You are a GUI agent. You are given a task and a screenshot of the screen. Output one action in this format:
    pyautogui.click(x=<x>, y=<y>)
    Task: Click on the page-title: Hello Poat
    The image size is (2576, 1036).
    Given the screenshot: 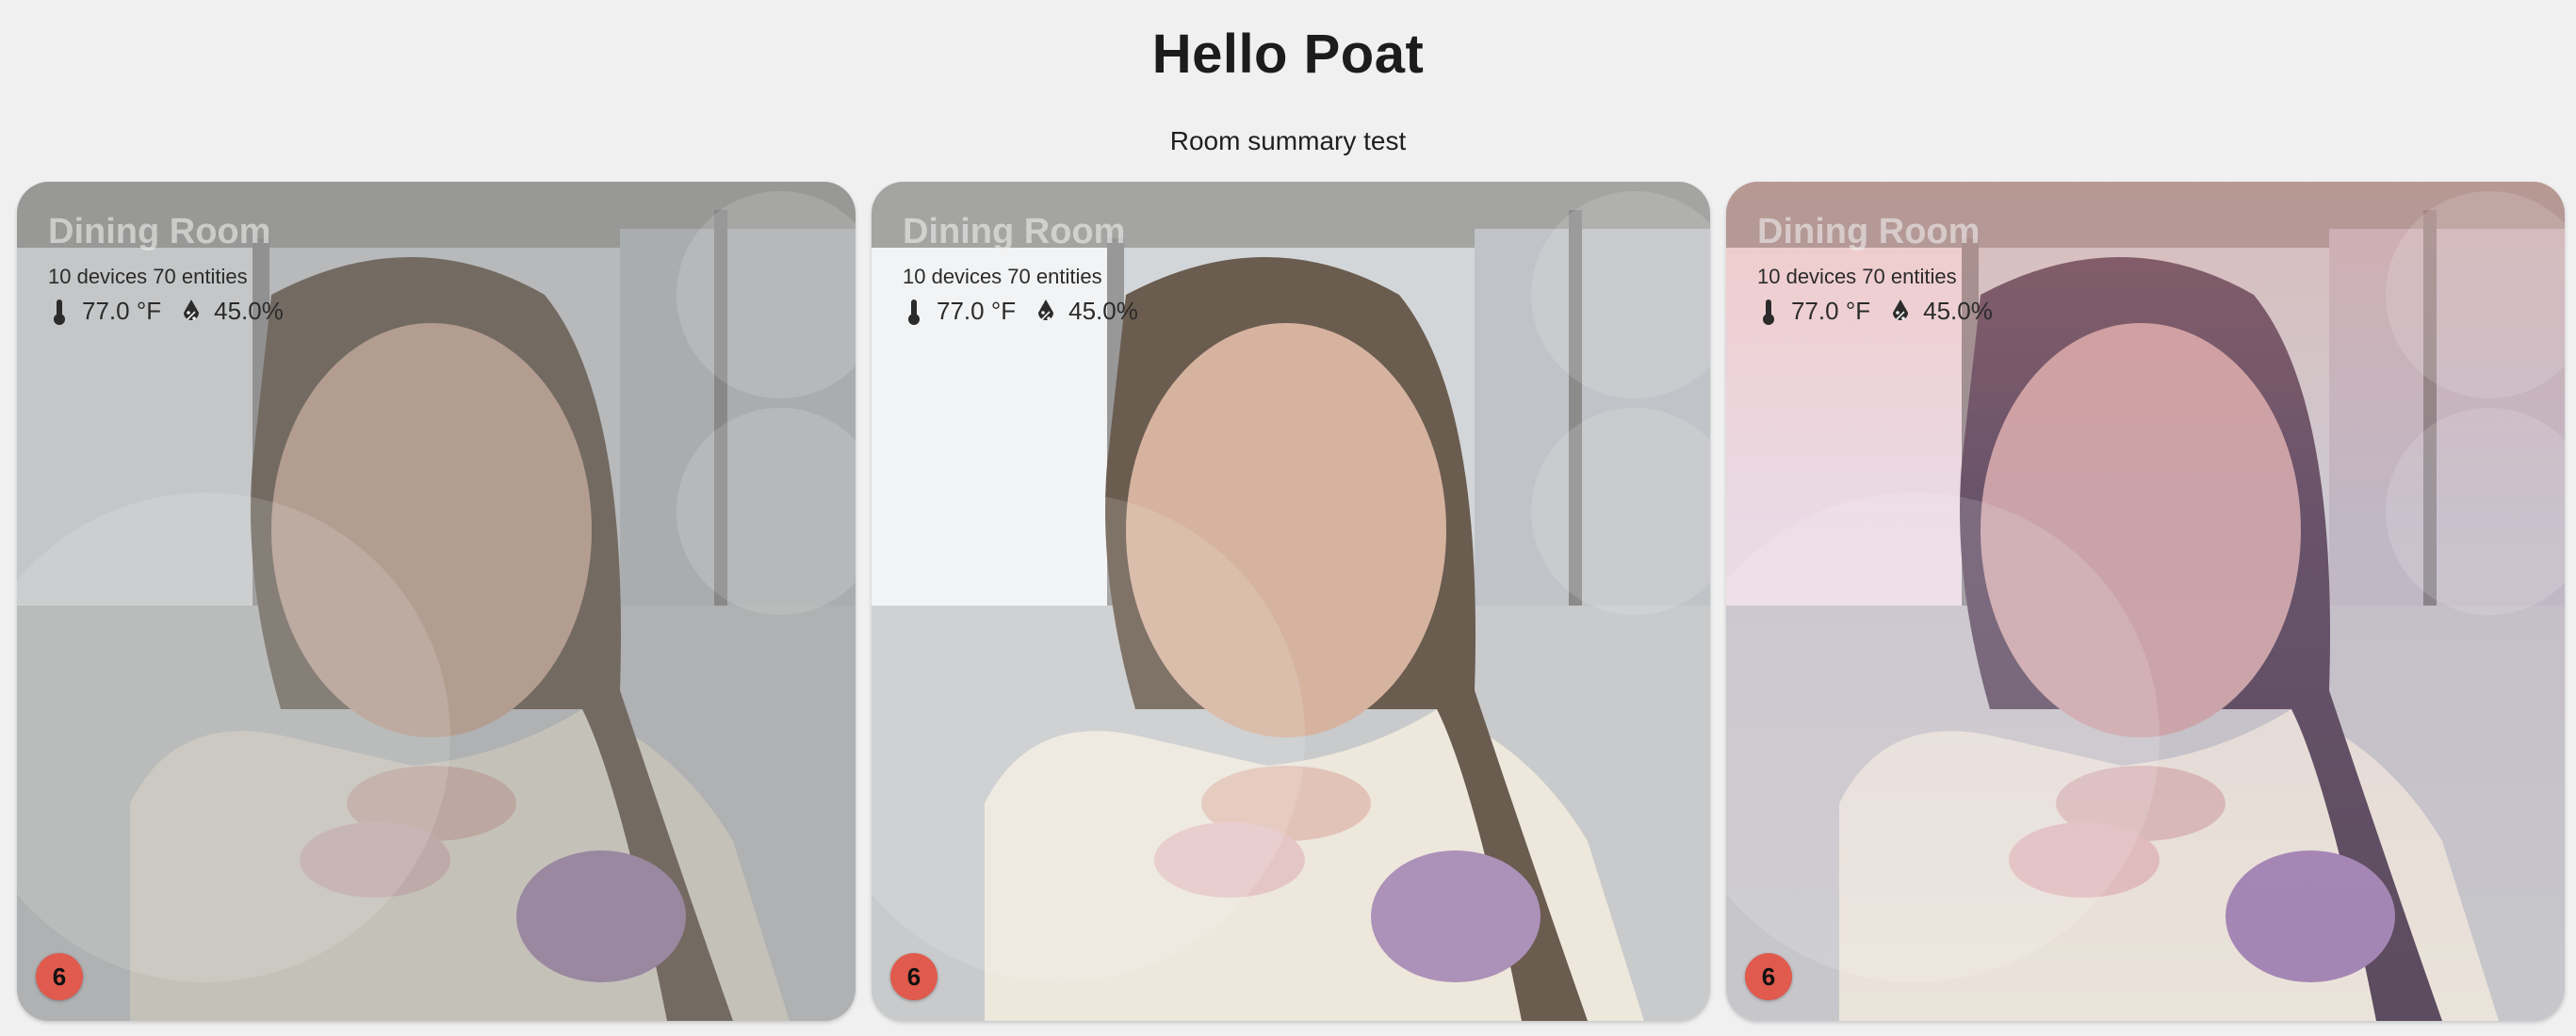 What is the action you would take?
    pyautogui.click(x=1288, y=54)
    